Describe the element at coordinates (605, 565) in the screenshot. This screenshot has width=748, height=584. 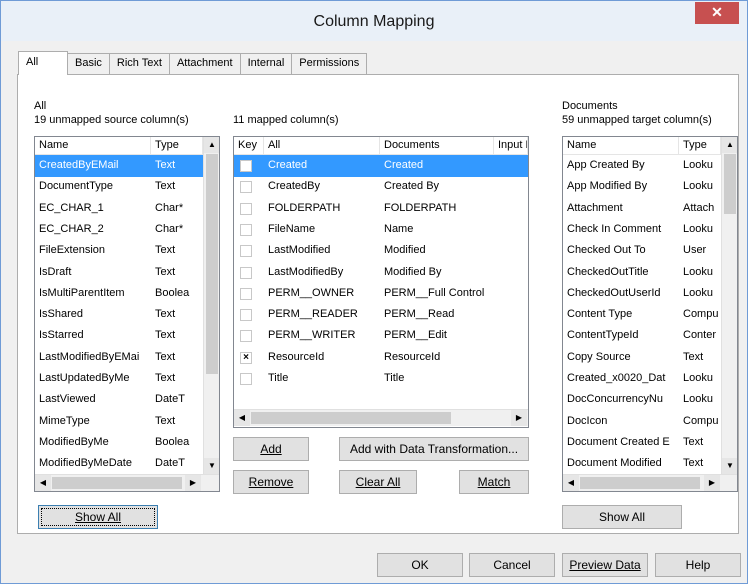
I see `preview-data-button: Preview Data` at that location.